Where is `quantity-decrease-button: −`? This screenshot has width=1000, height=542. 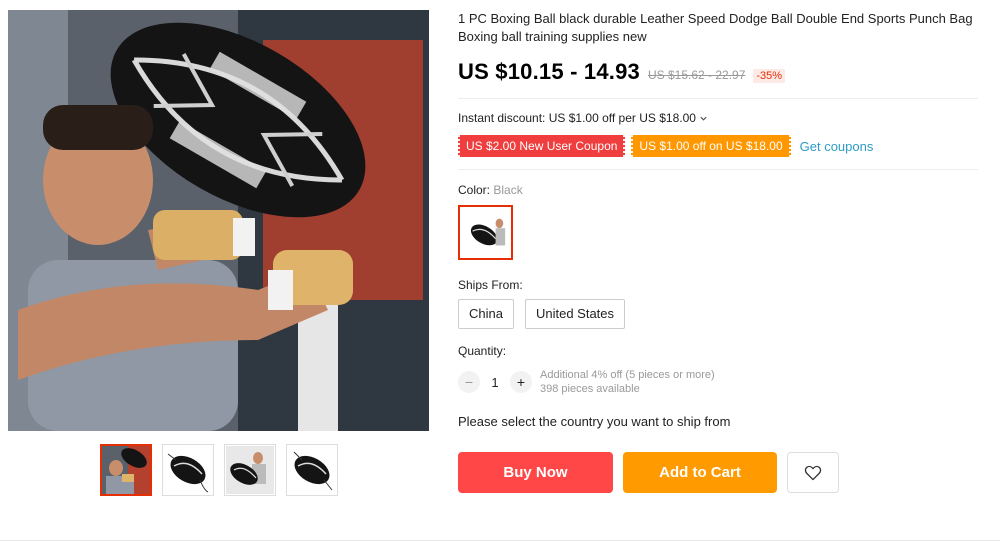 quantity-decrease-button: − is located at coordinates (469, 382).